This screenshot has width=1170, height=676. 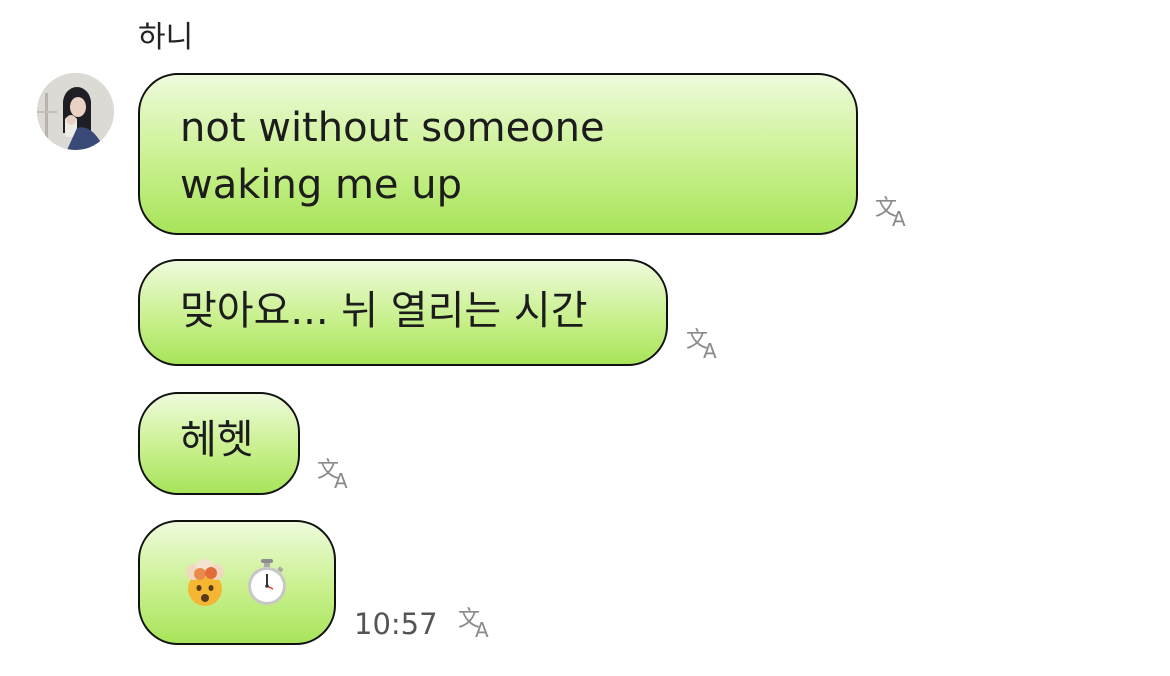 I want to click on exploding-head-emoji, so click(x=205, y=582).